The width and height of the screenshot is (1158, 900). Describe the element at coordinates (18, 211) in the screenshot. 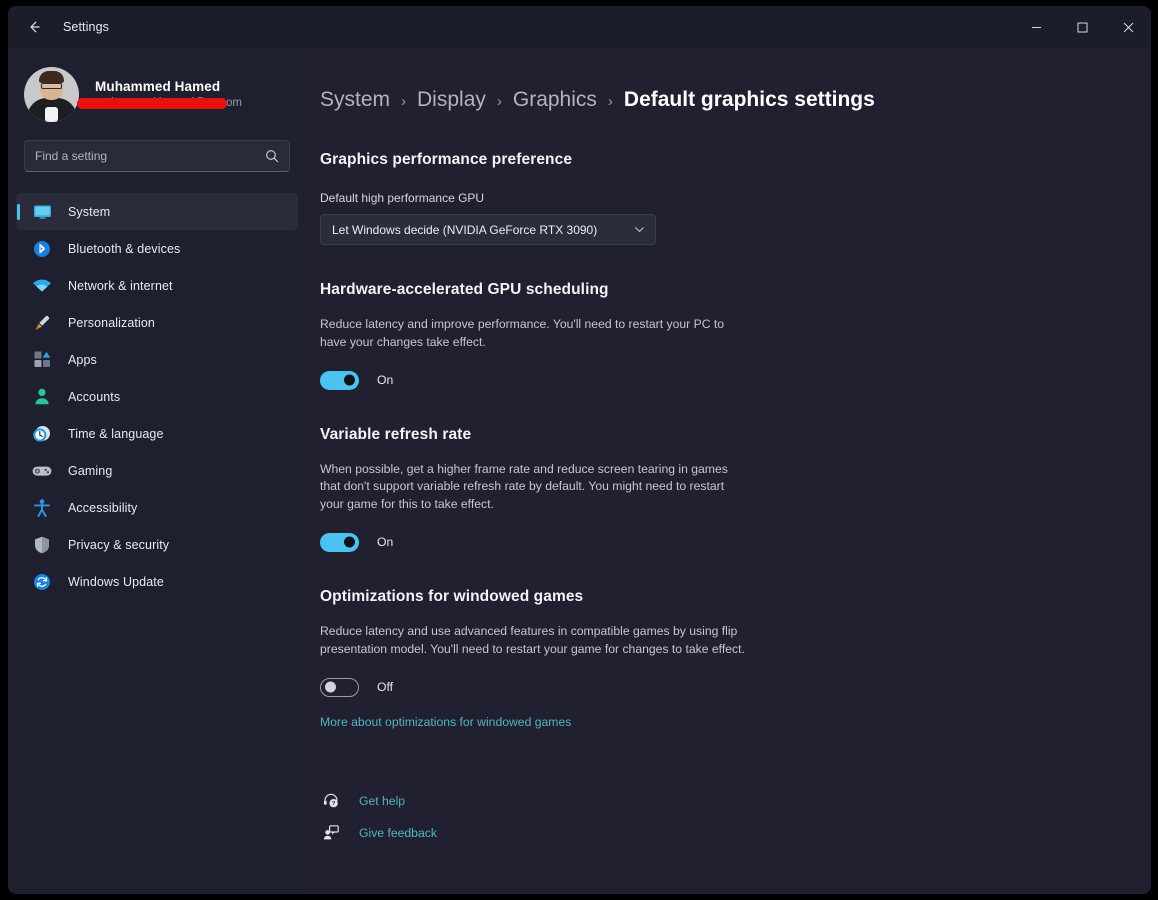

I see `selection-indicator` at that location.